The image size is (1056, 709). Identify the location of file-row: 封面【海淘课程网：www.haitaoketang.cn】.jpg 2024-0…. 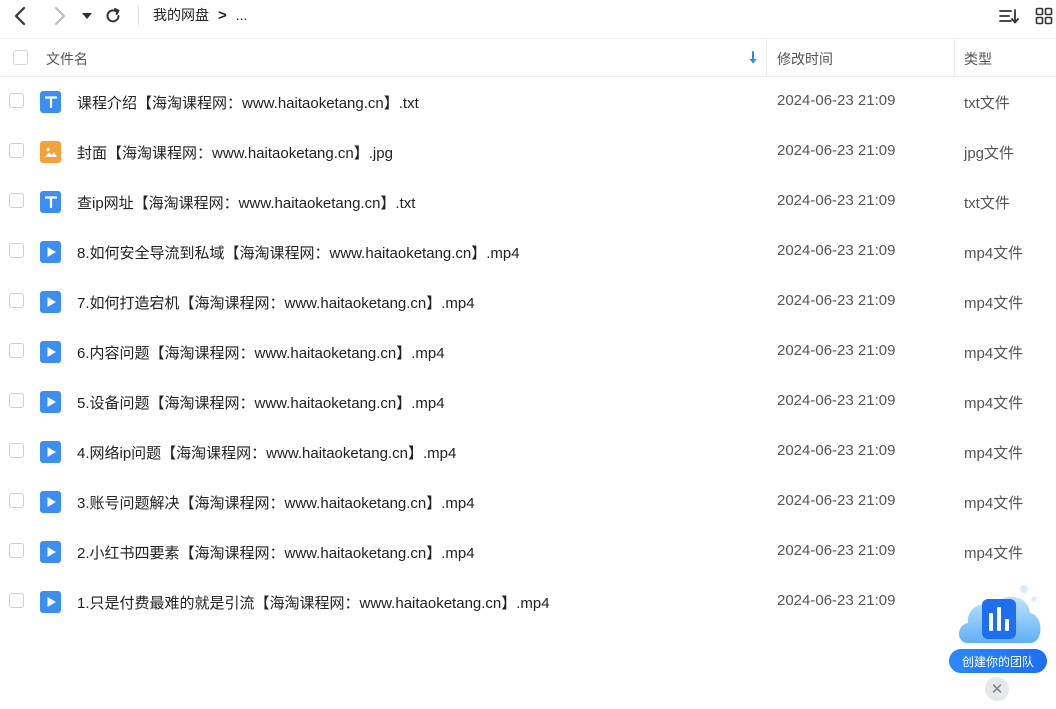
(528, 152).